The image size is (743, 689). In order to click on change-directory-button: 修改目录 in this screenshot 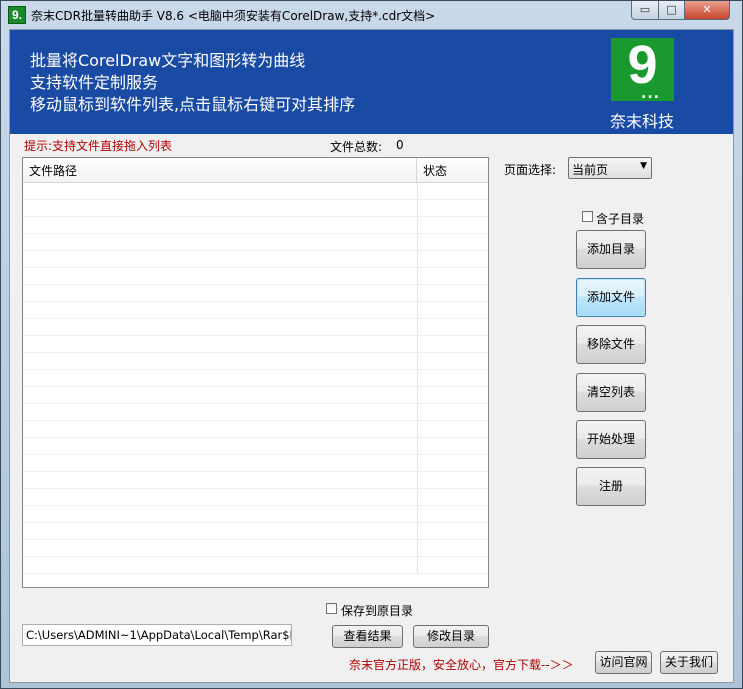, I will do `click(451, 636)`.